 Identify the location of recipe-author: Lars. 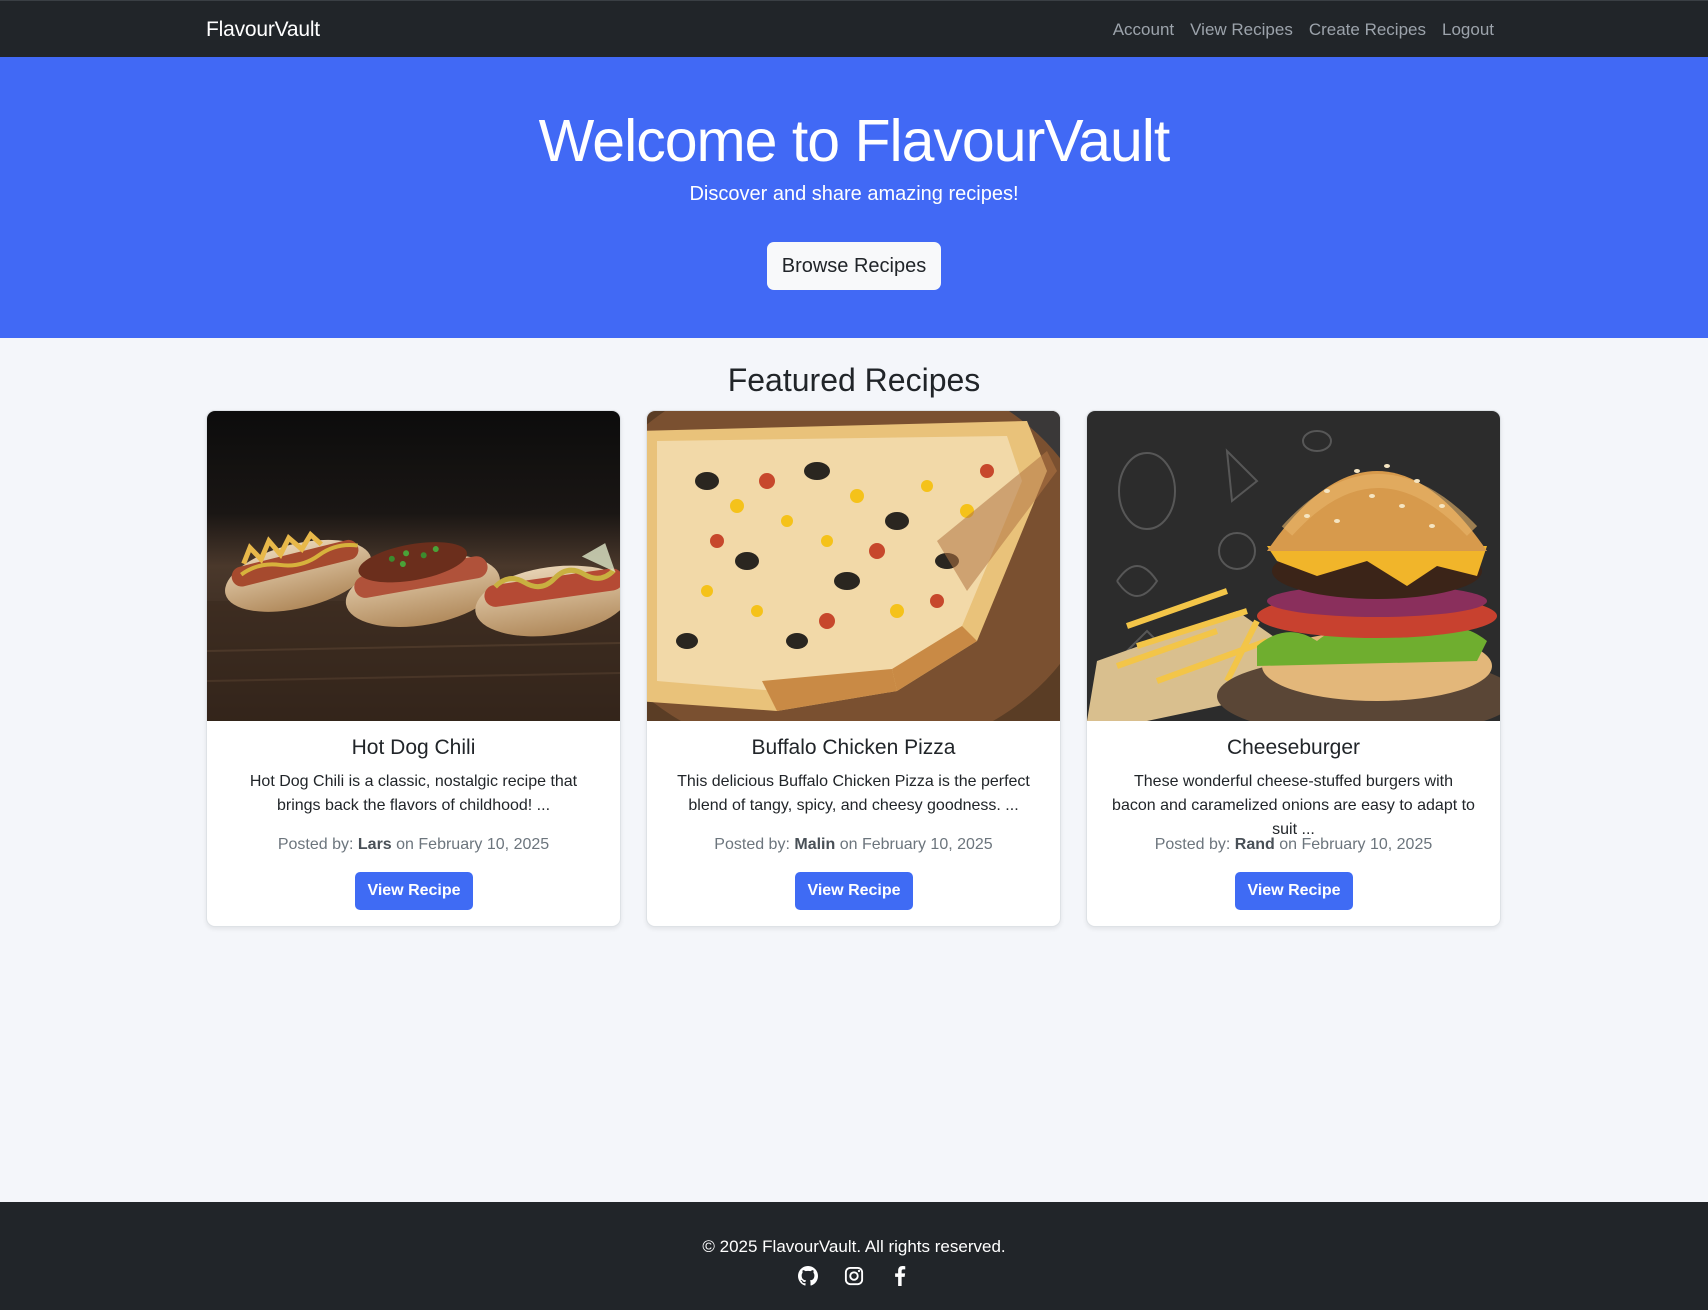
(374, 844).